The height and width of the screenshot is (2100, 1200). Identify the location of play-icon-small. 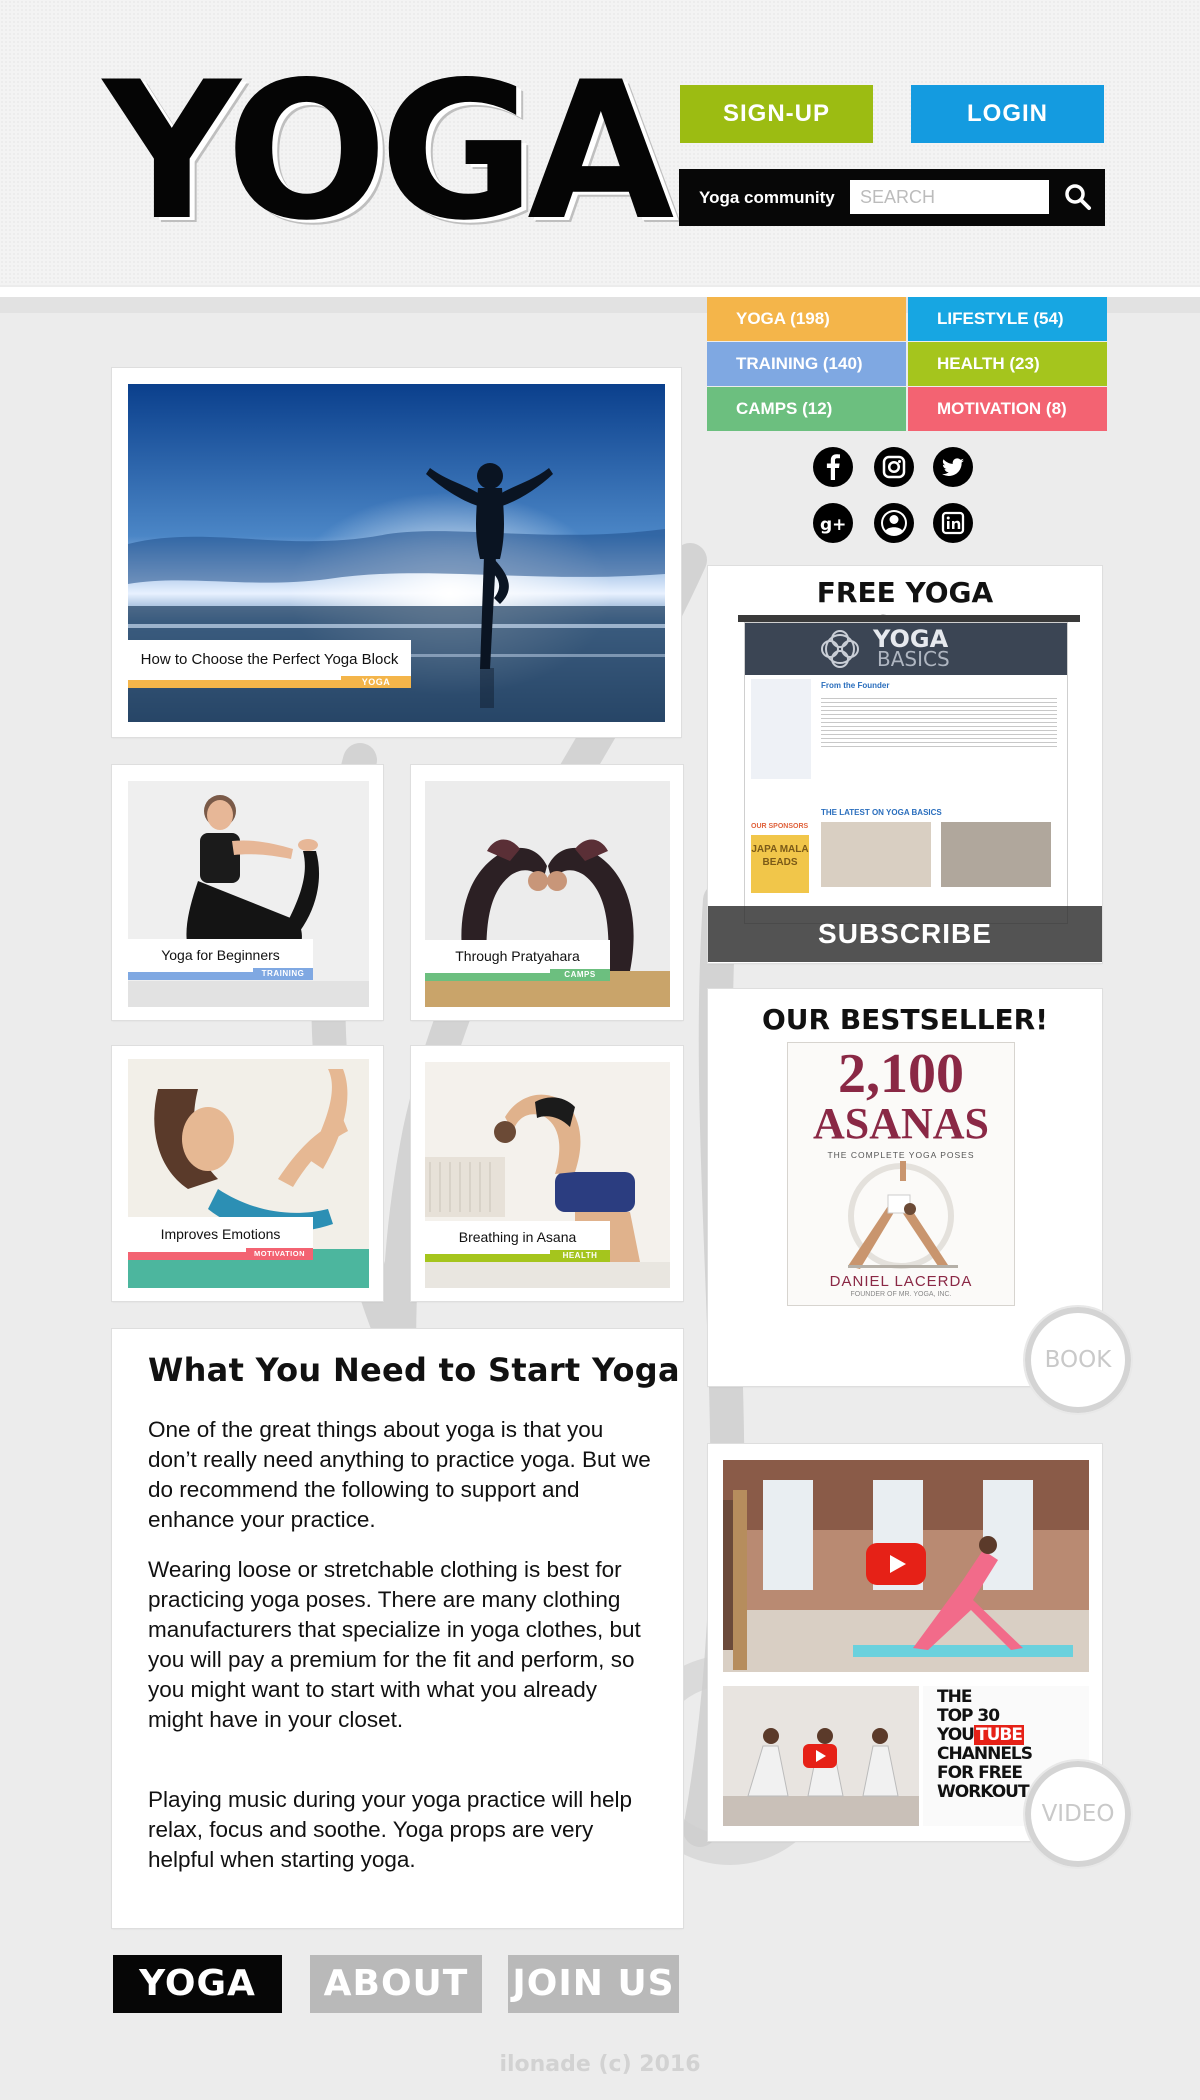
(820, 1756).